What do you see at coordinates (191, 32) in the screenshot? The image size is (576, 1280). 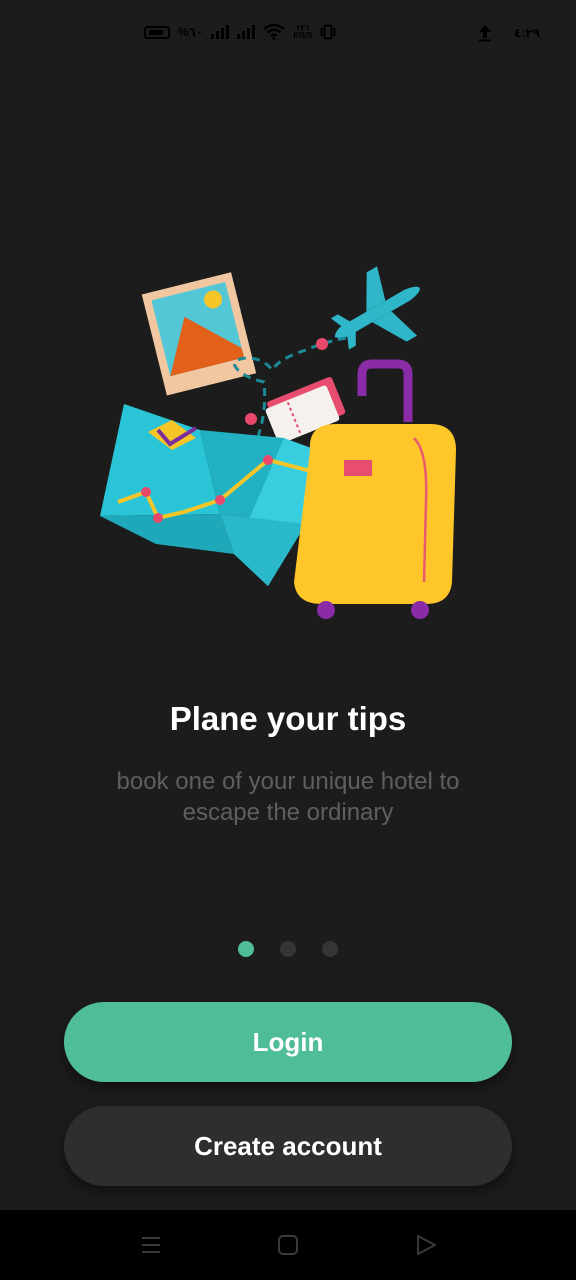 I see `battery-percent: %٦٠` at bounding box center [191, 32].